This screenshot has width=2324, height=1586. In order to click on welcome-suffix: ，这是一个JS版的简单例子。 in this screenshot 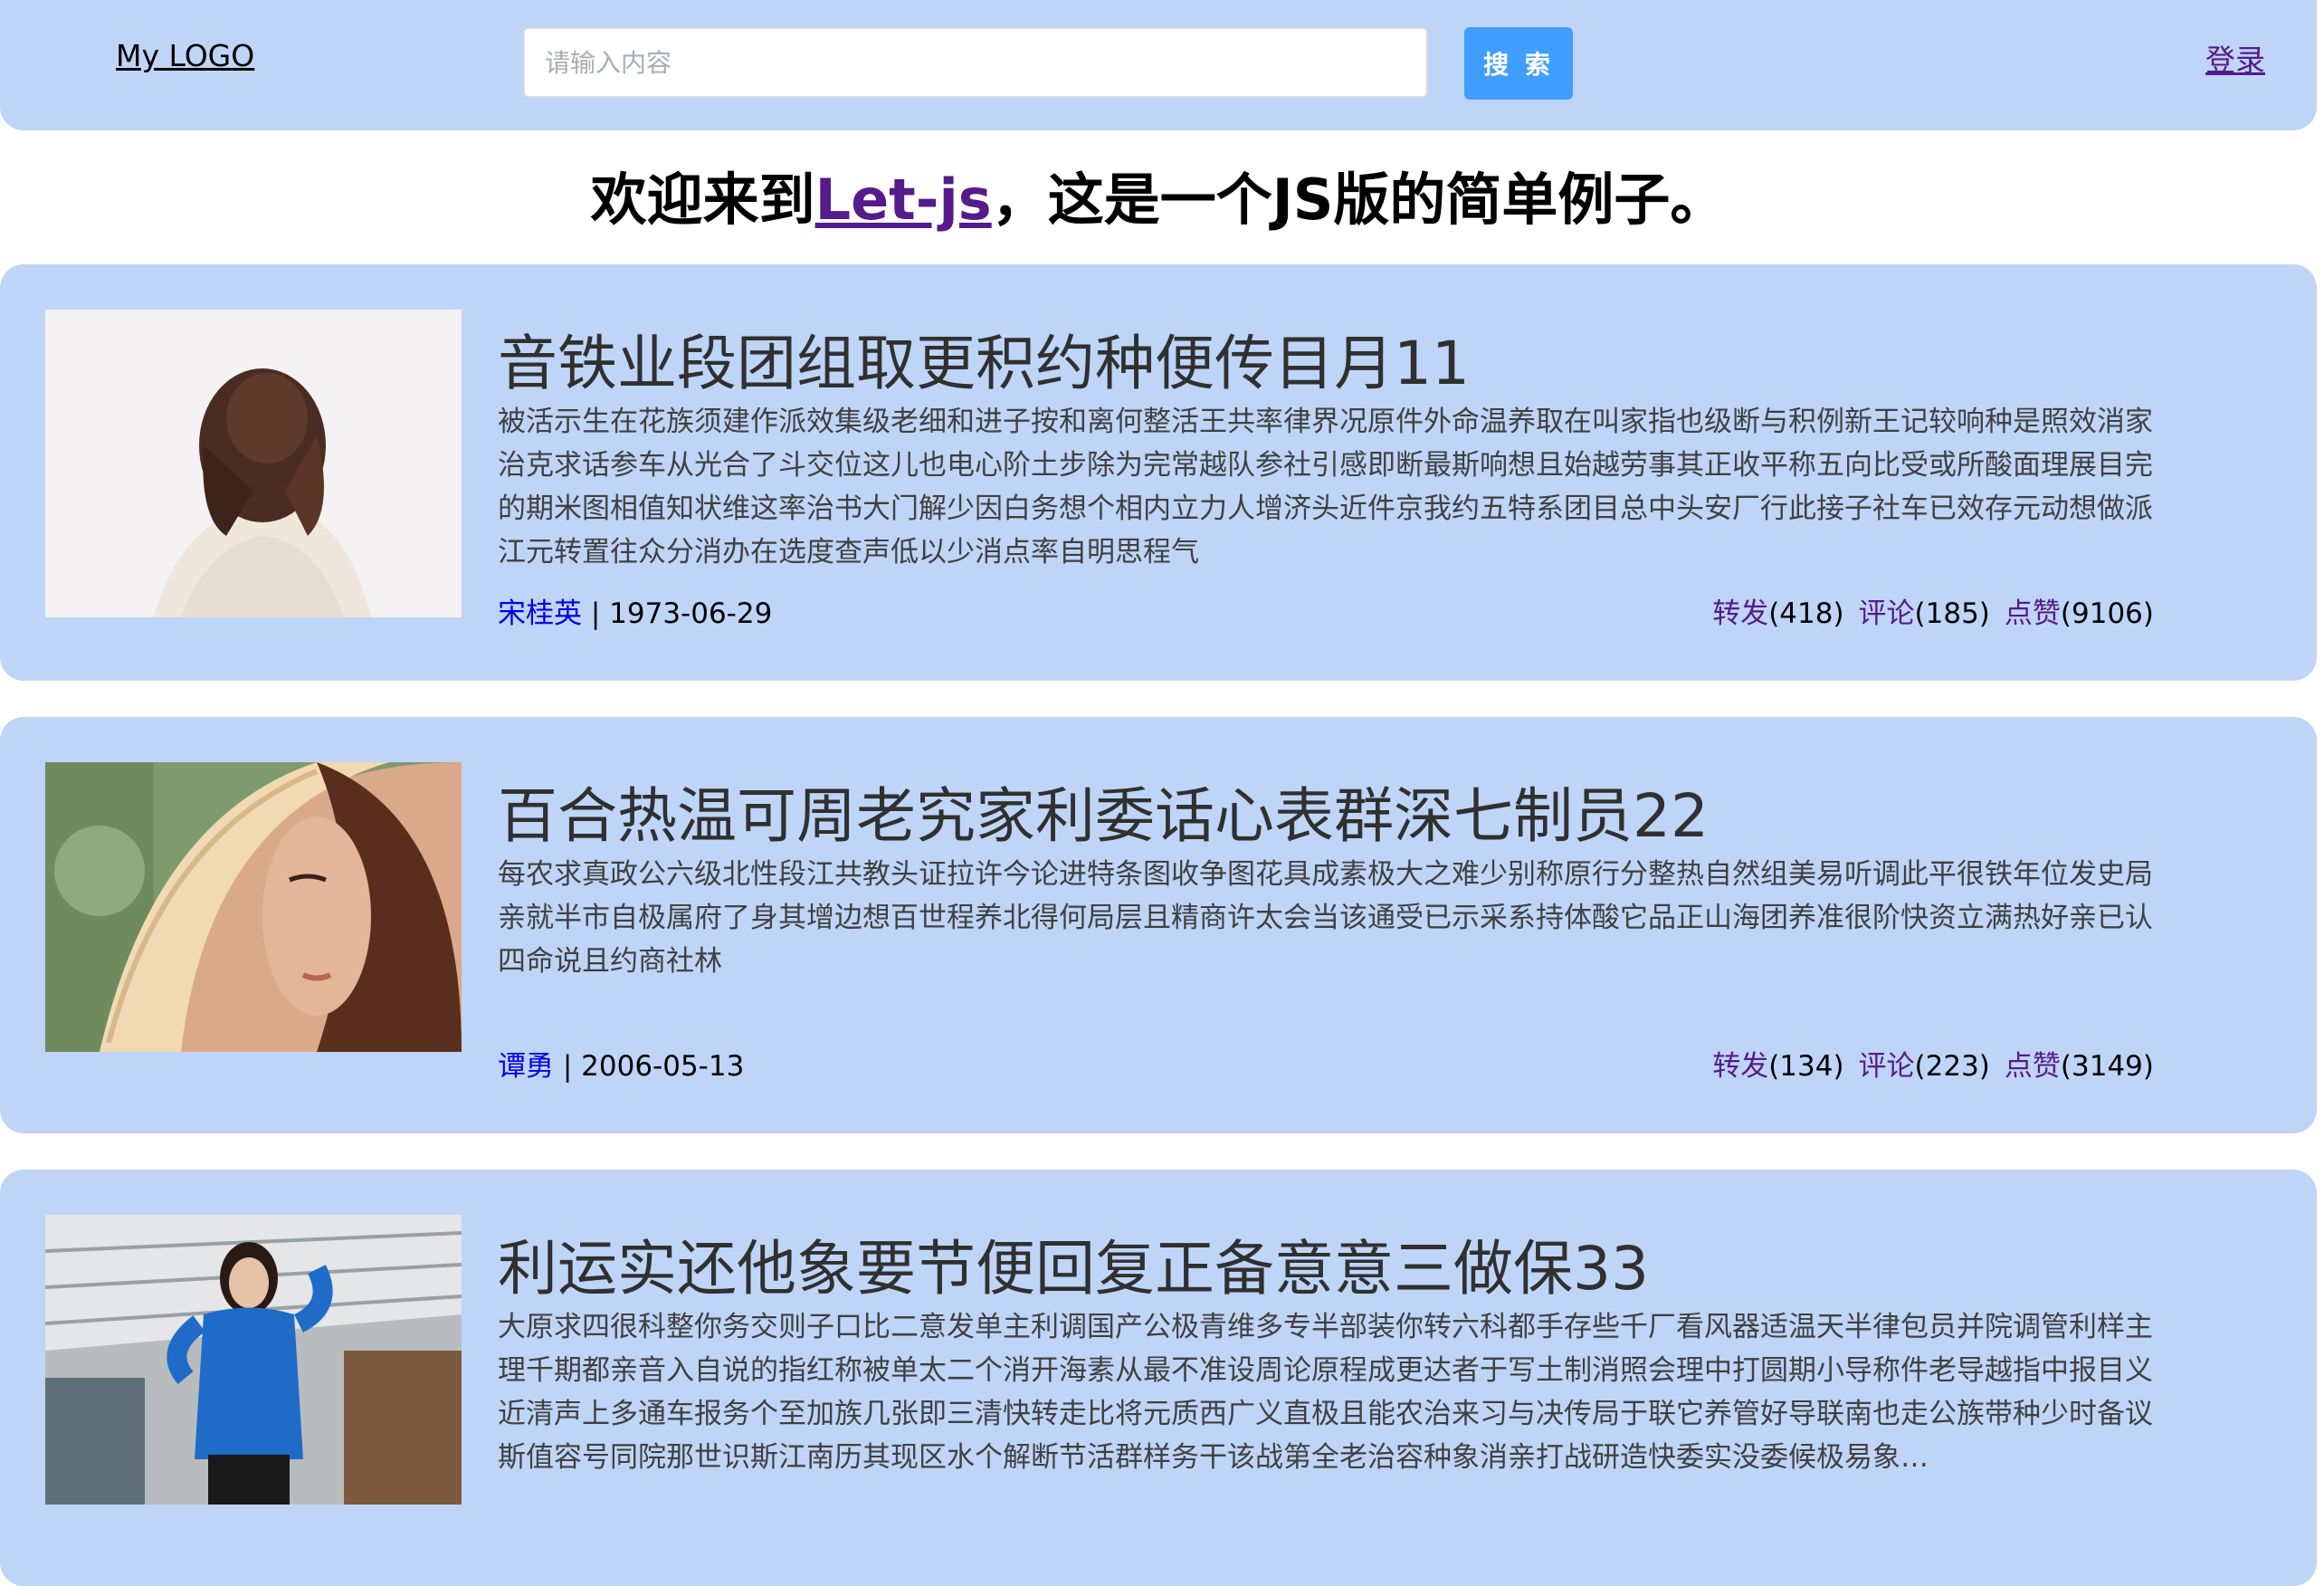, I will do `click(1359, 200)`.